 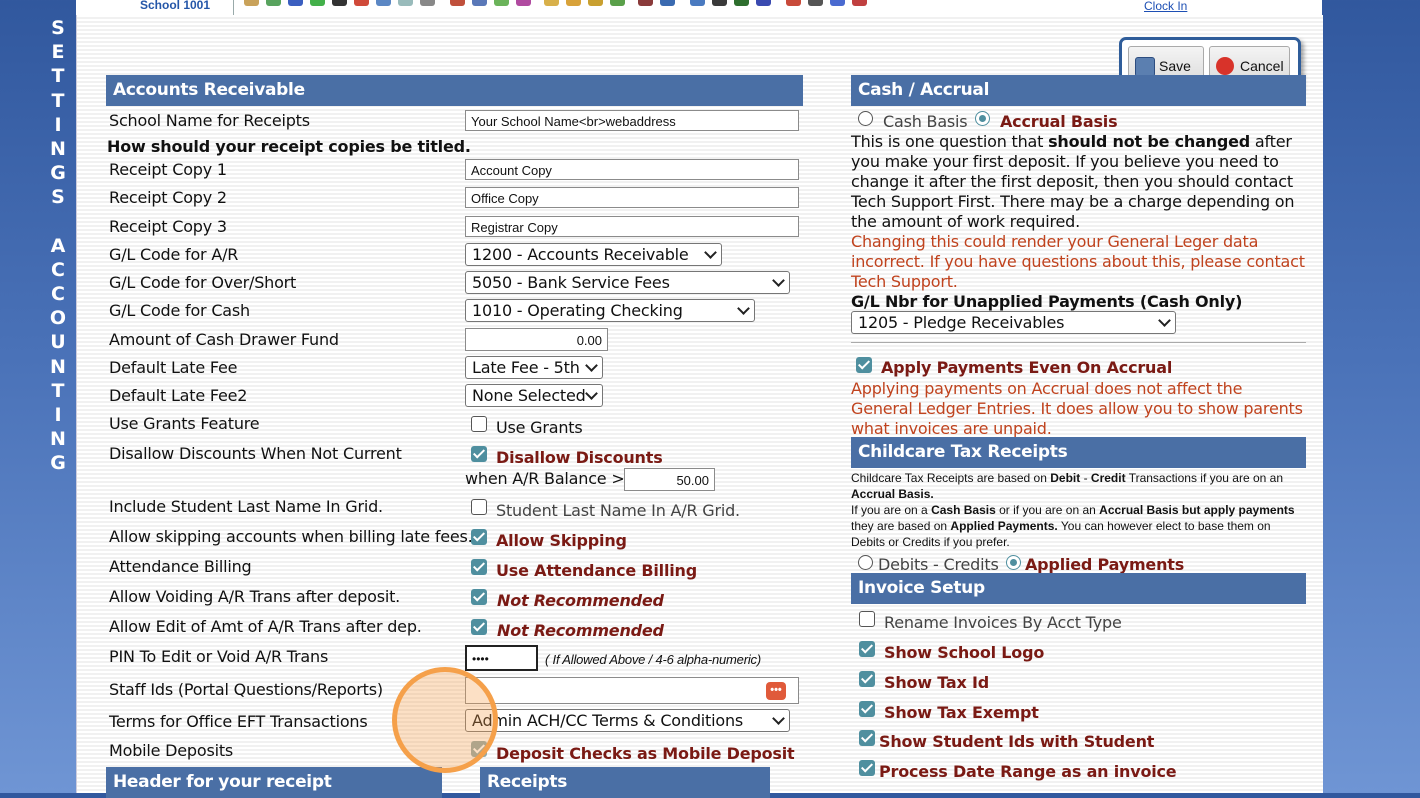 What do you see at coordinates (867, 619) in the screenshot?
I see `rename-invoices-checkbox` at bounding box center [867, 619].